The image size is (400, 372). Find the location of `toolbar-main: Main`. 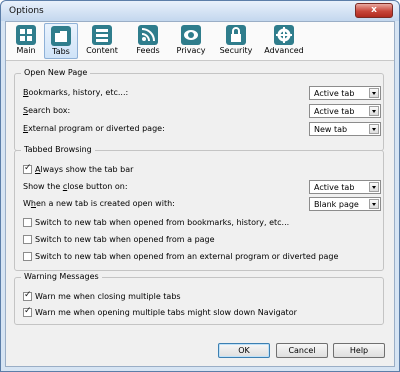

toolbar-main: Main is located at coordinates (26, 41).